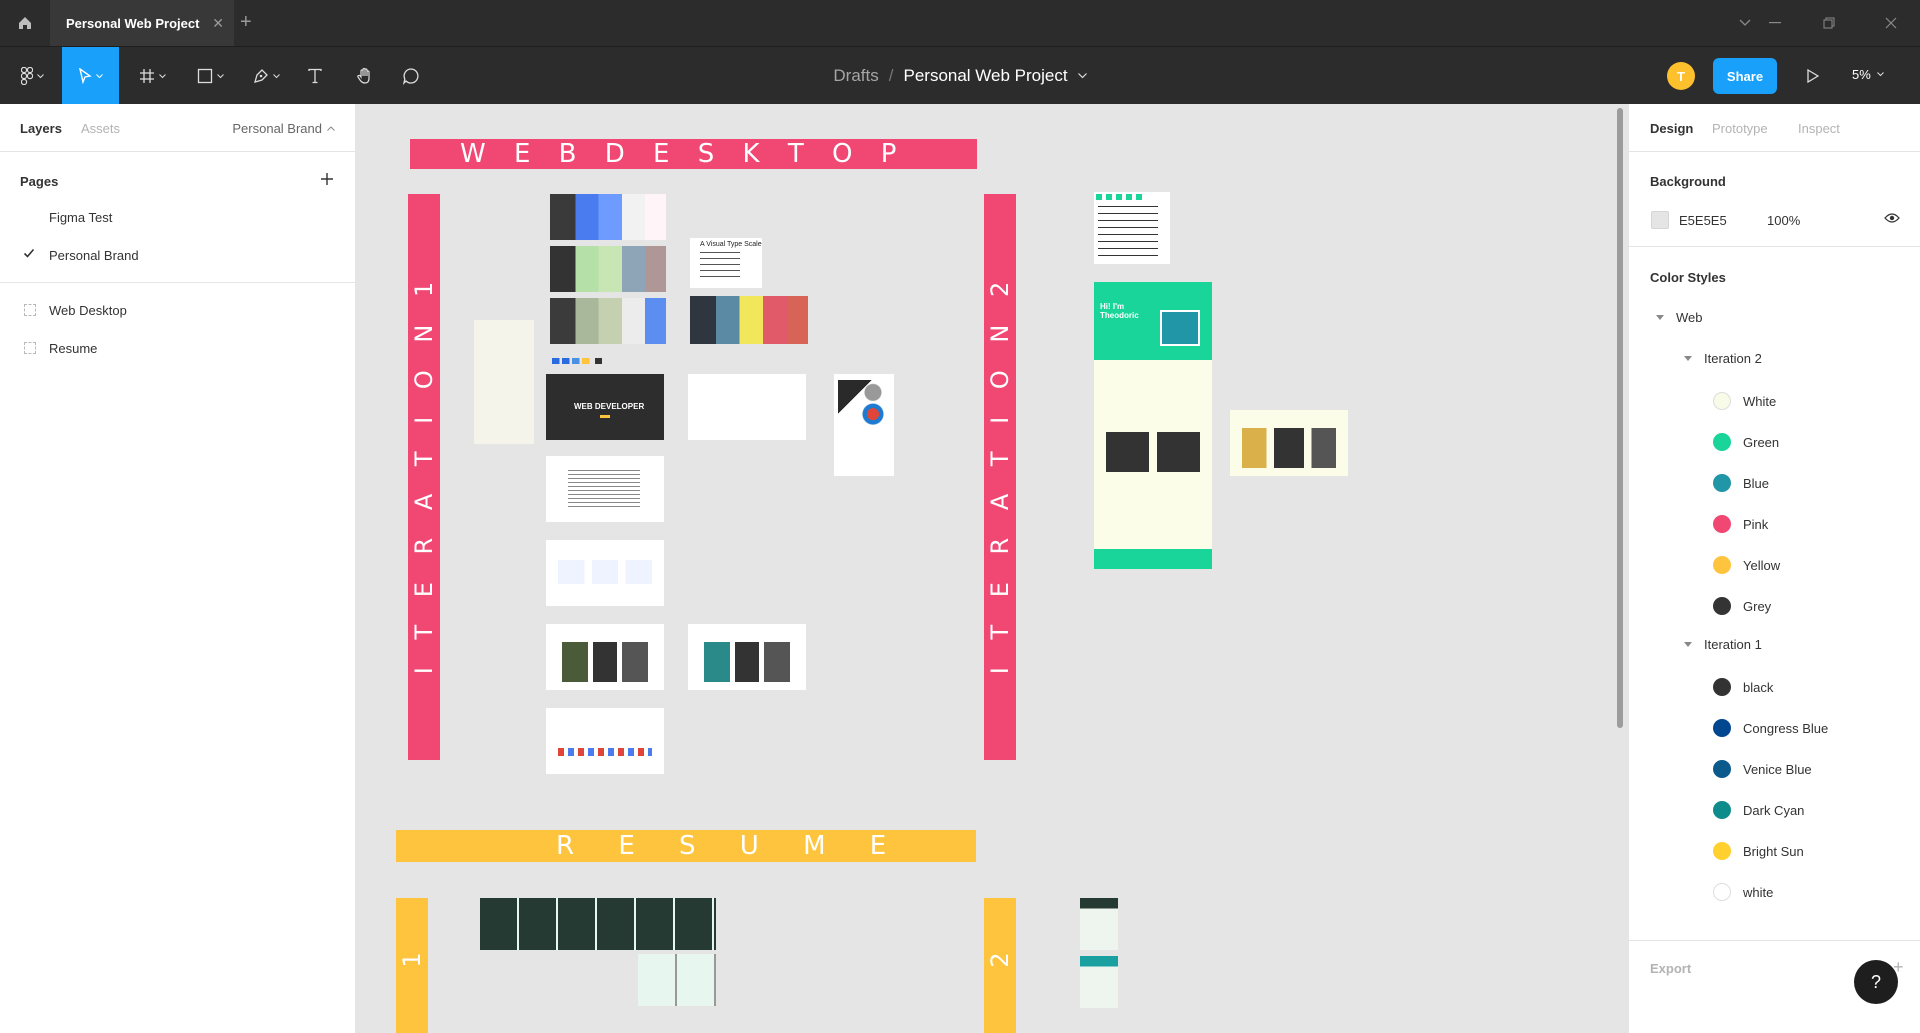  What do you see at coordinates (177, 255) in the screenshot?
I see `page-item-personal-brand: Personal Brand` at bounding box center [177, 255].